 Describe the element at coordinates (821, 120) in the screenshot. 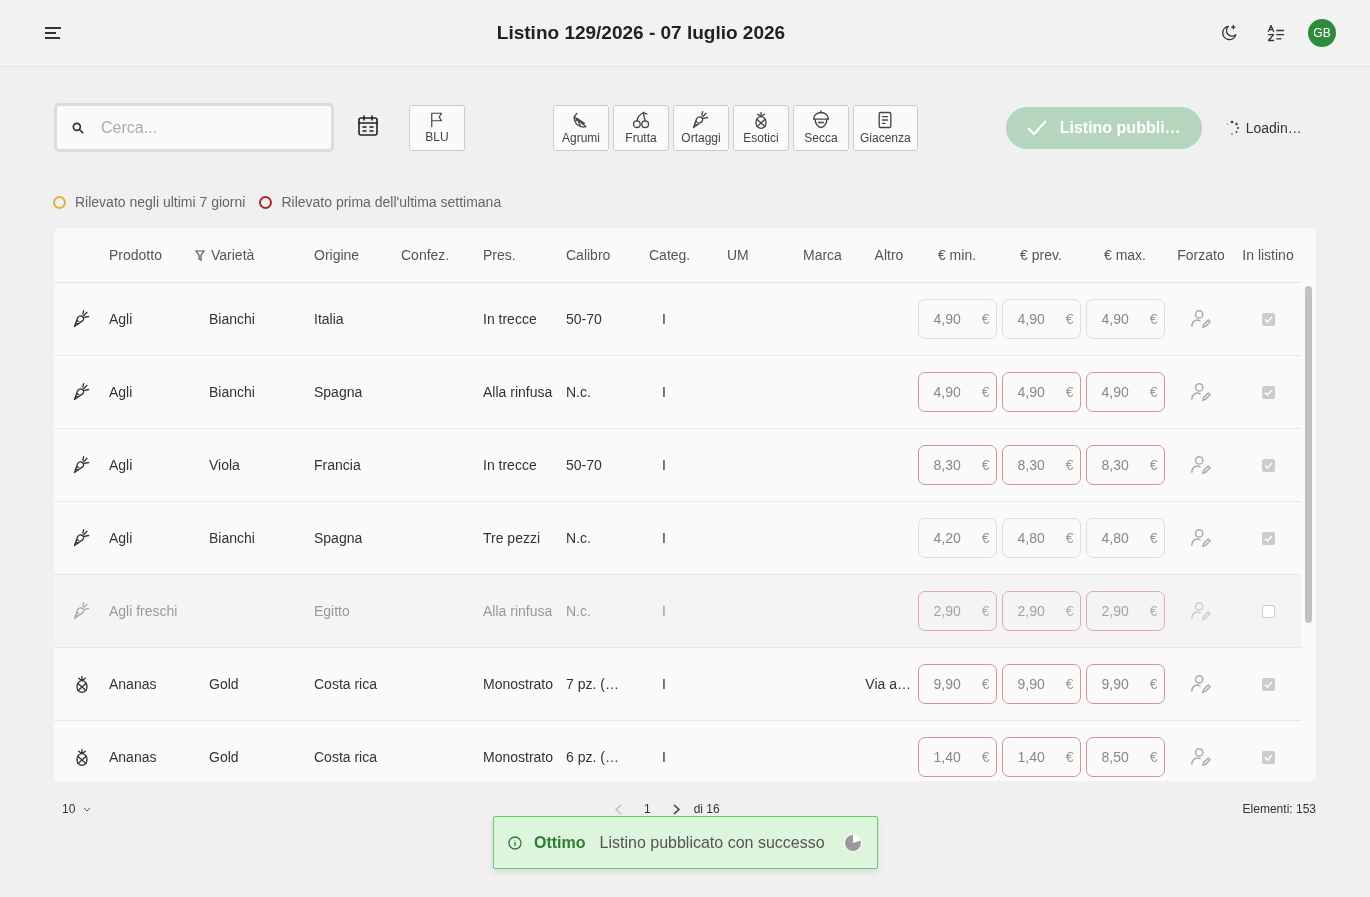

I see `acorn-icon` at that location.